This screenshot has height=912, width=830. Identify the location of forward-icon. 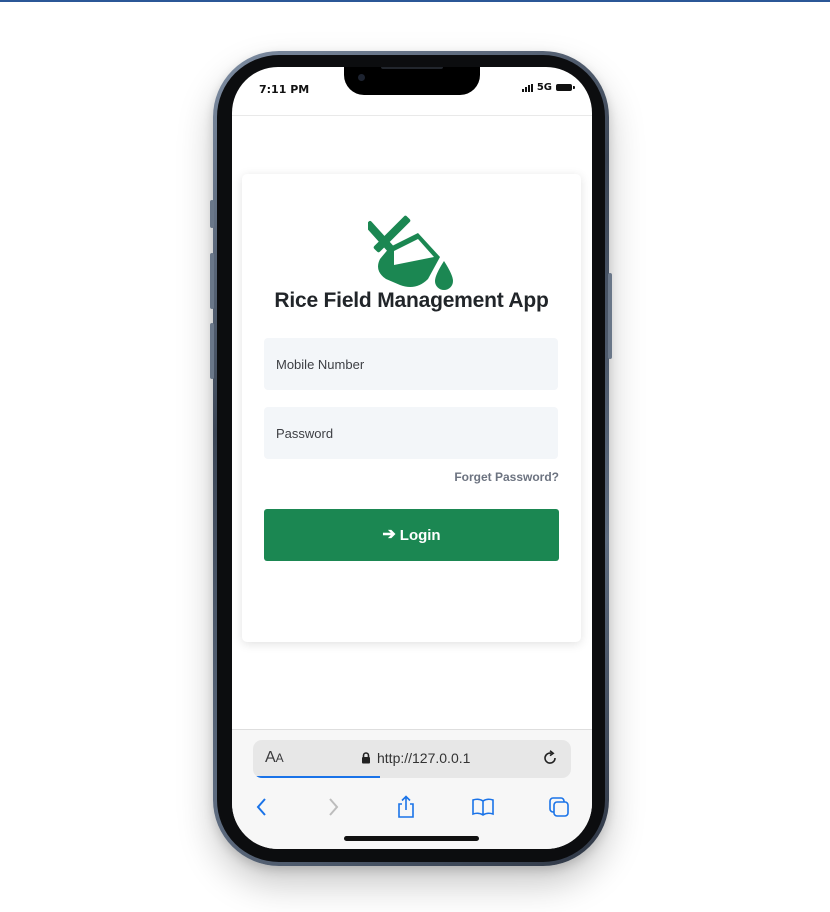
(334, 807).